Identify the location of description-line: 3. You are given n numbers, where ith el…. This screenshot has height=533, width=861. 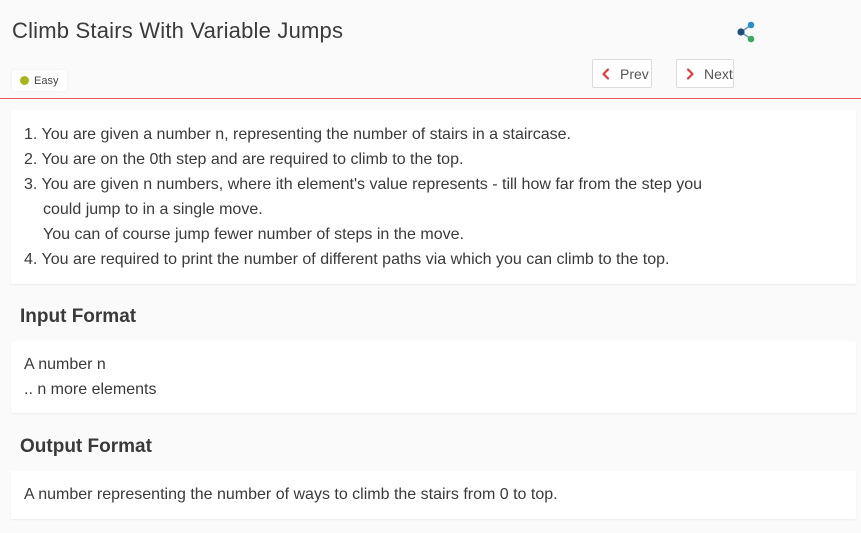
(363, 184).